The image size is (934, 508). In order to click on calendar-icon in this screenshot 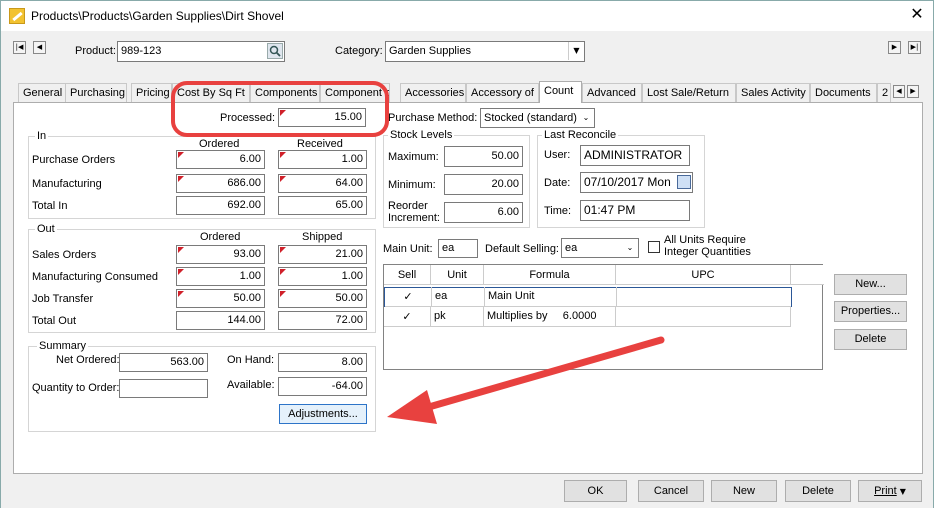, I will do `click(684, 182)`.